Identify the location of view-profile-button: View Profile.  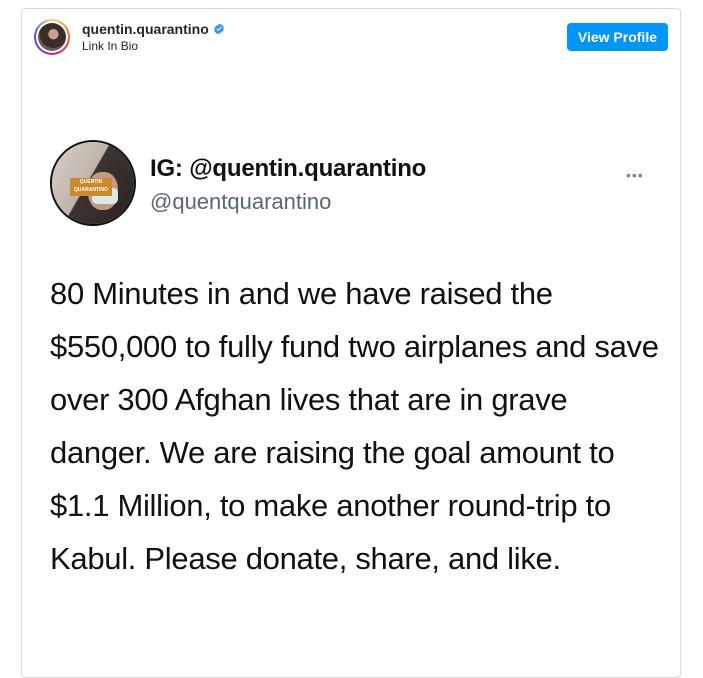
(617, 37).